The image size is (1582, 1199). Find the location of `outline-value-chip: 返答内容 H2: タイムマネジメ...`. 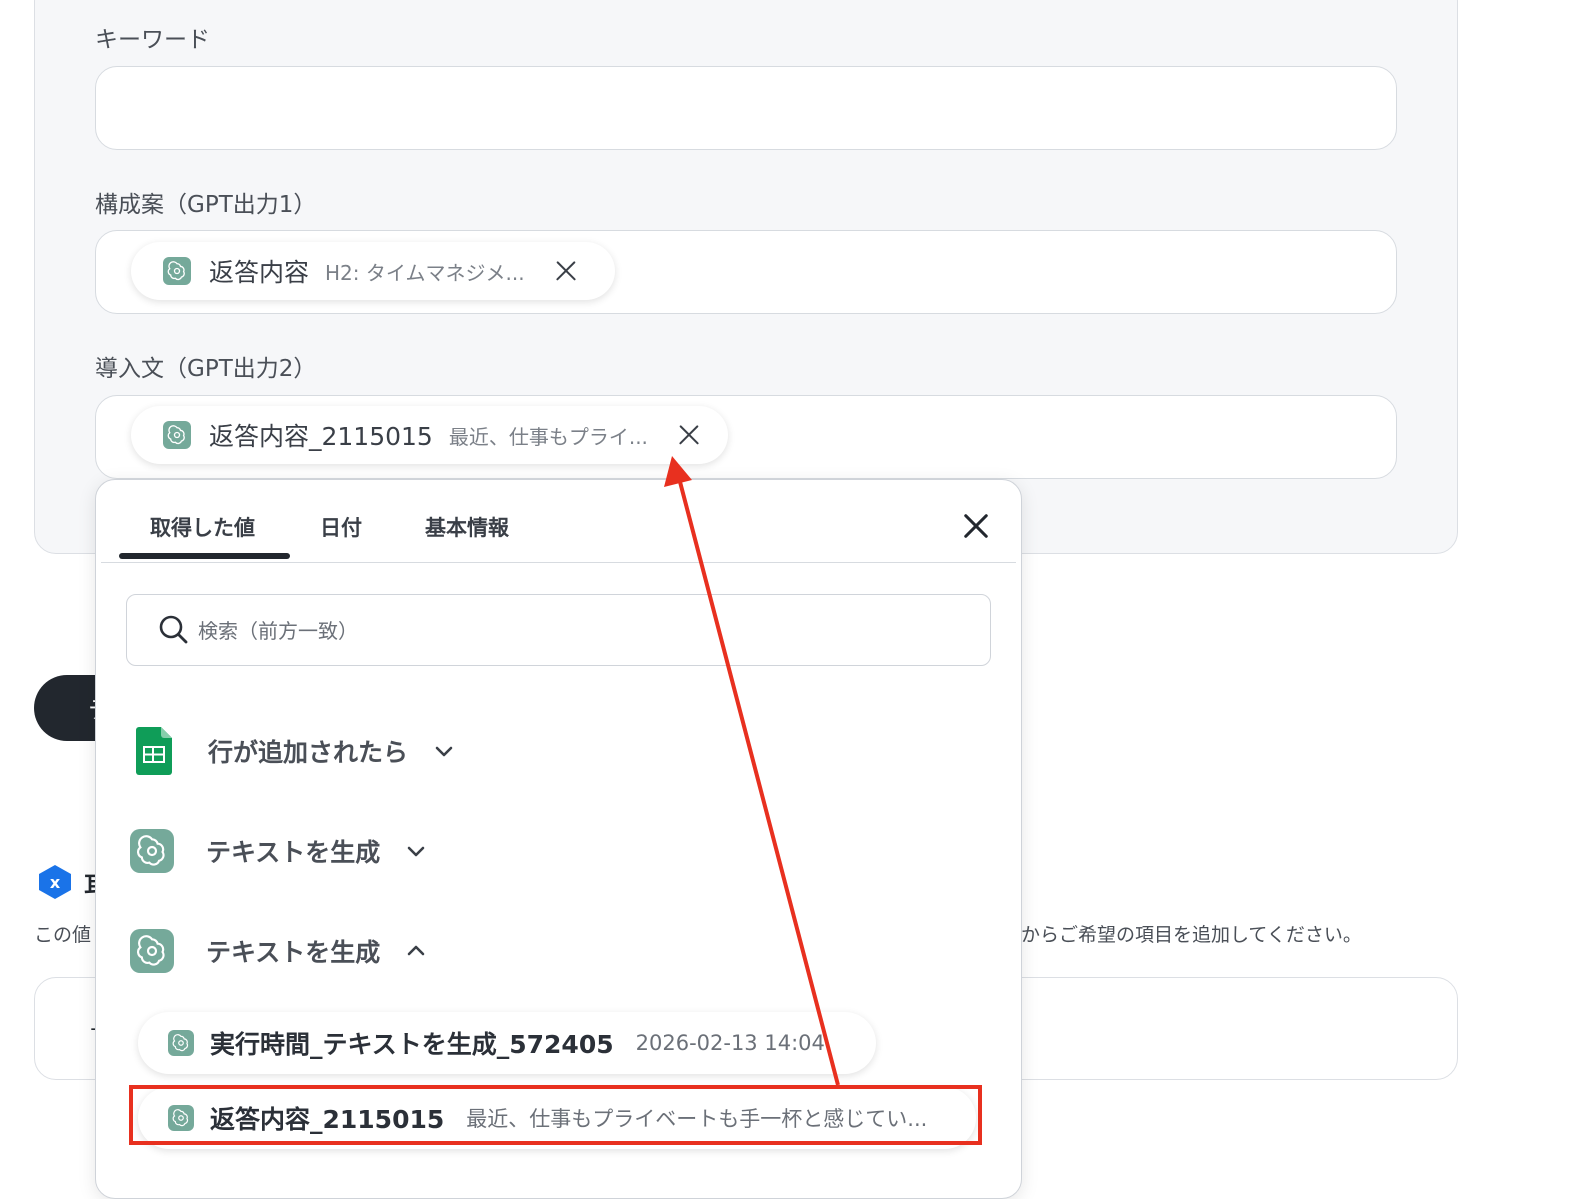

outline-value-chip: 返答内容 H2: タイムマネジメ... is located at coordinates (373, 271).